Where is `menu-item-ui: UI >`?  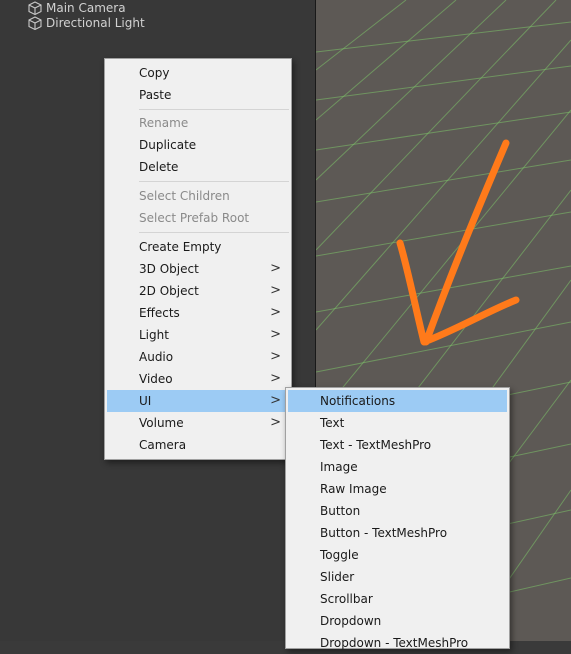 menu-item-ui: UI > is located at coordinates (198, 401).